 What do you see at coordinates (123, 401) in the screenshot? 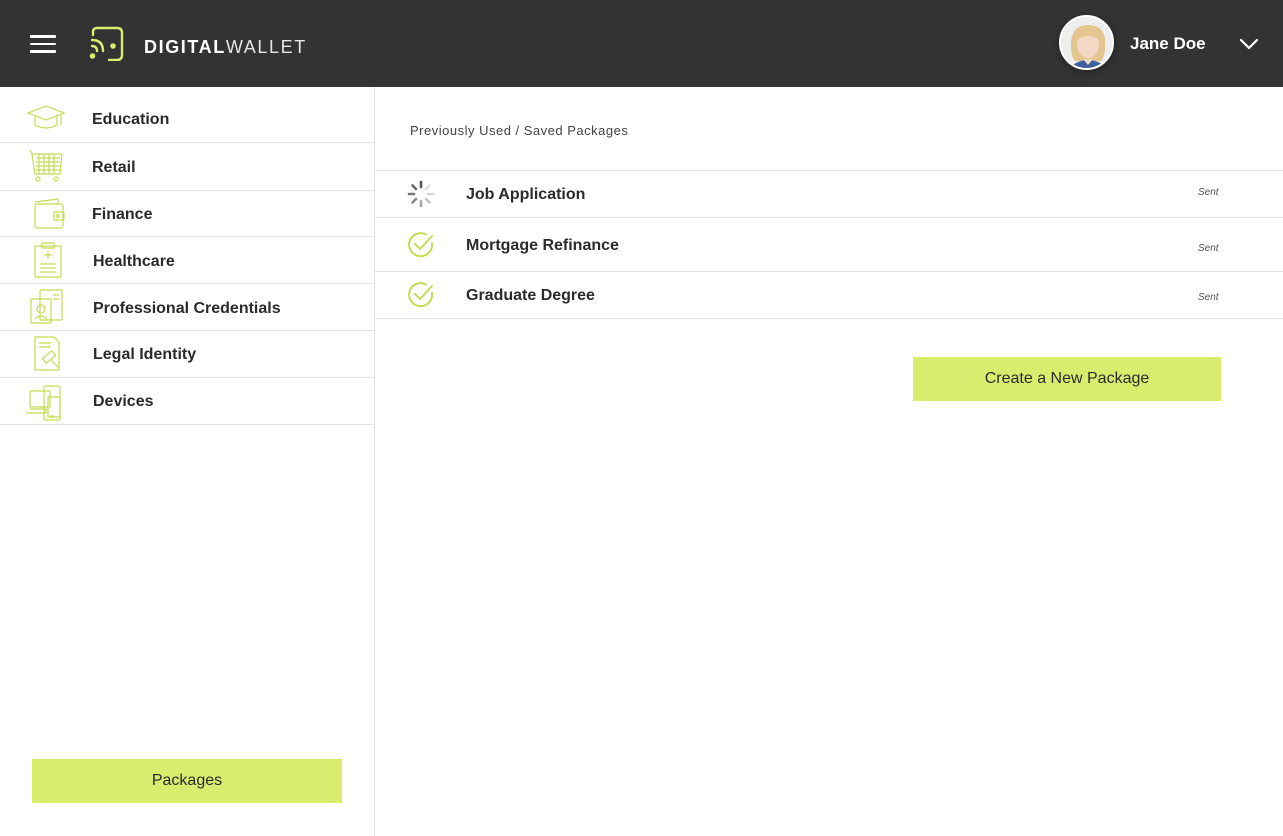
I see `sidebar-item-label: Devices` at bounding box center [123, 401].